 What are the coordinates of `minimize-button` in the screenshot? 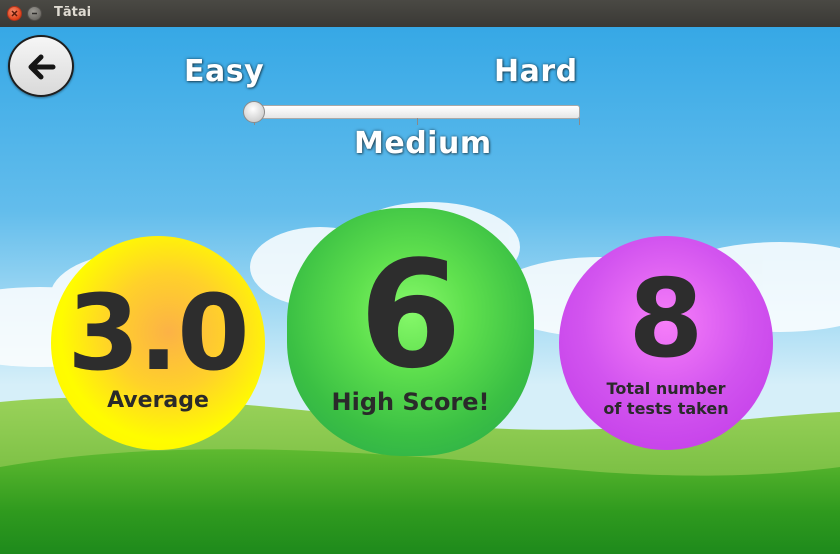 It's located at (34, 13).